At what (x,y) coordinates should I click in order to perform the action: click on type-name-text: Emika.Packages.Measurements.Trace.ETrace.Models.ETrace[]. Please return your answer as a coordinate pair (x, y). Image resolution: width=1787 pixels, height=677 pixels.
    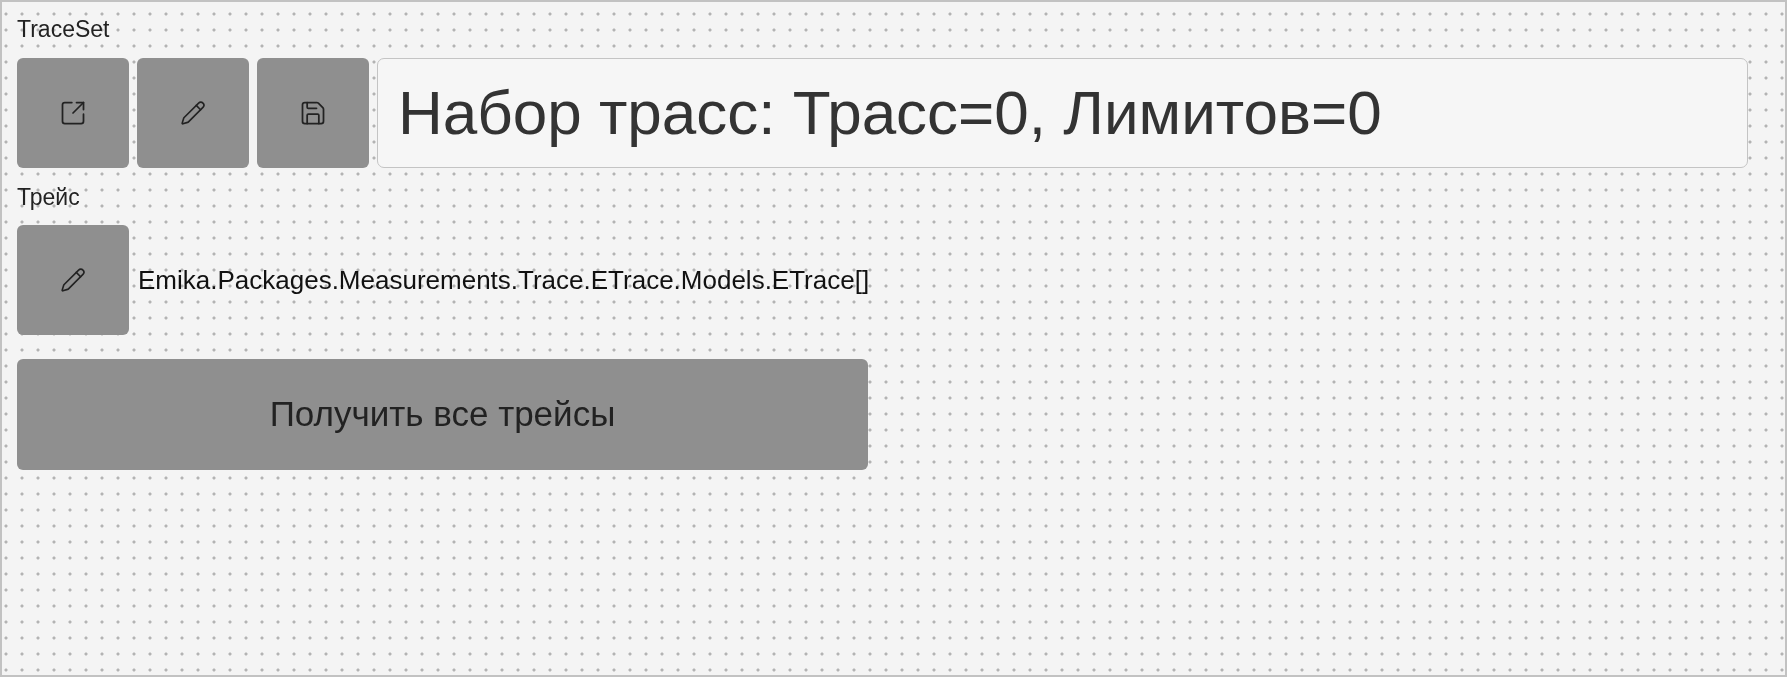
    Looking at the image, I should click on (504, 280).